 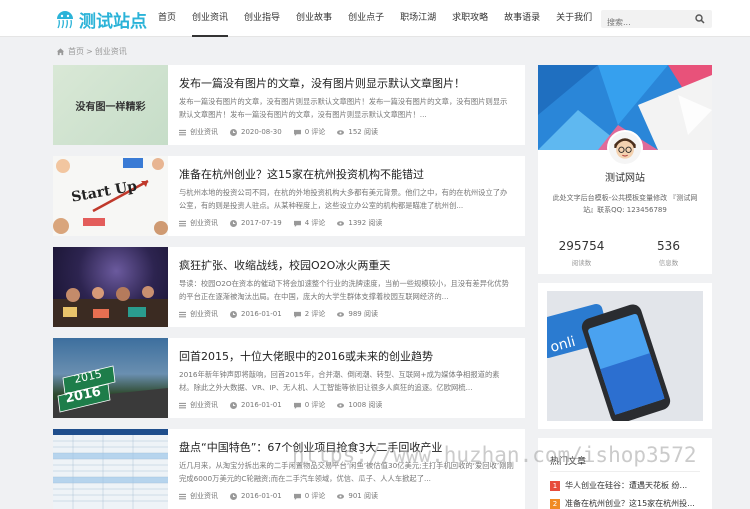 What do you see at coordinates (646, 22) in the screenshot?
I see `search-input` at bounding box center [646, 22].